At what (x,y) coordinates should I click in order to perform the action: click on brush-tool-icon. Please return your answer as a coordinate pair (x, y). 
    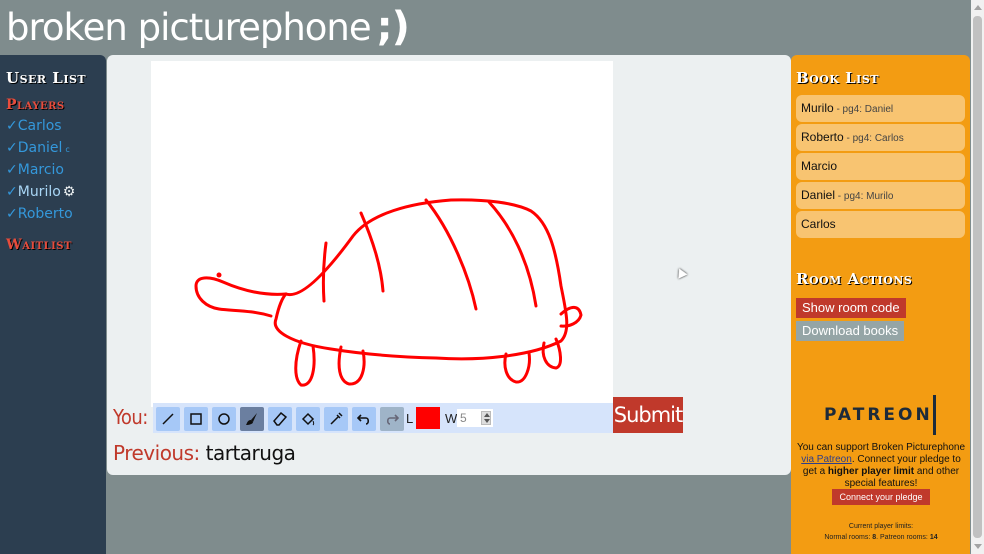
    Looking at the image, I should click on (252, 419).